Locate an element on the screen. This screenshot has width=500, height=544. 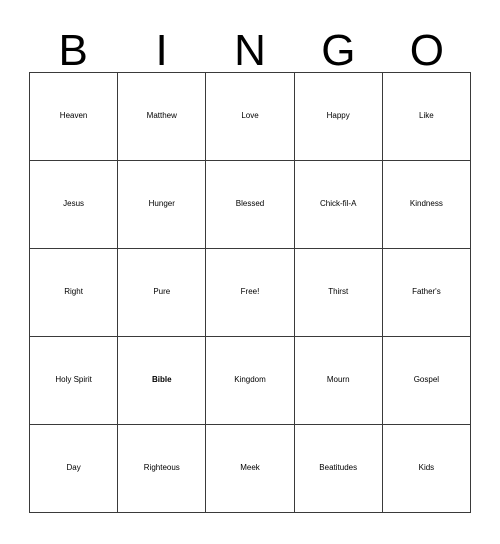
bingo-cell: Chick-fil-A is located at coordinates (338, 205).